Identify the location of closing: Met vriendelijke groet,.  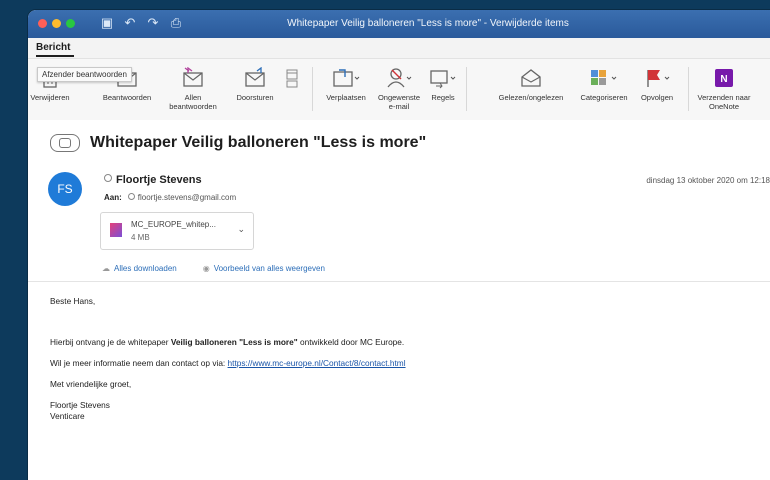
(91, 384).